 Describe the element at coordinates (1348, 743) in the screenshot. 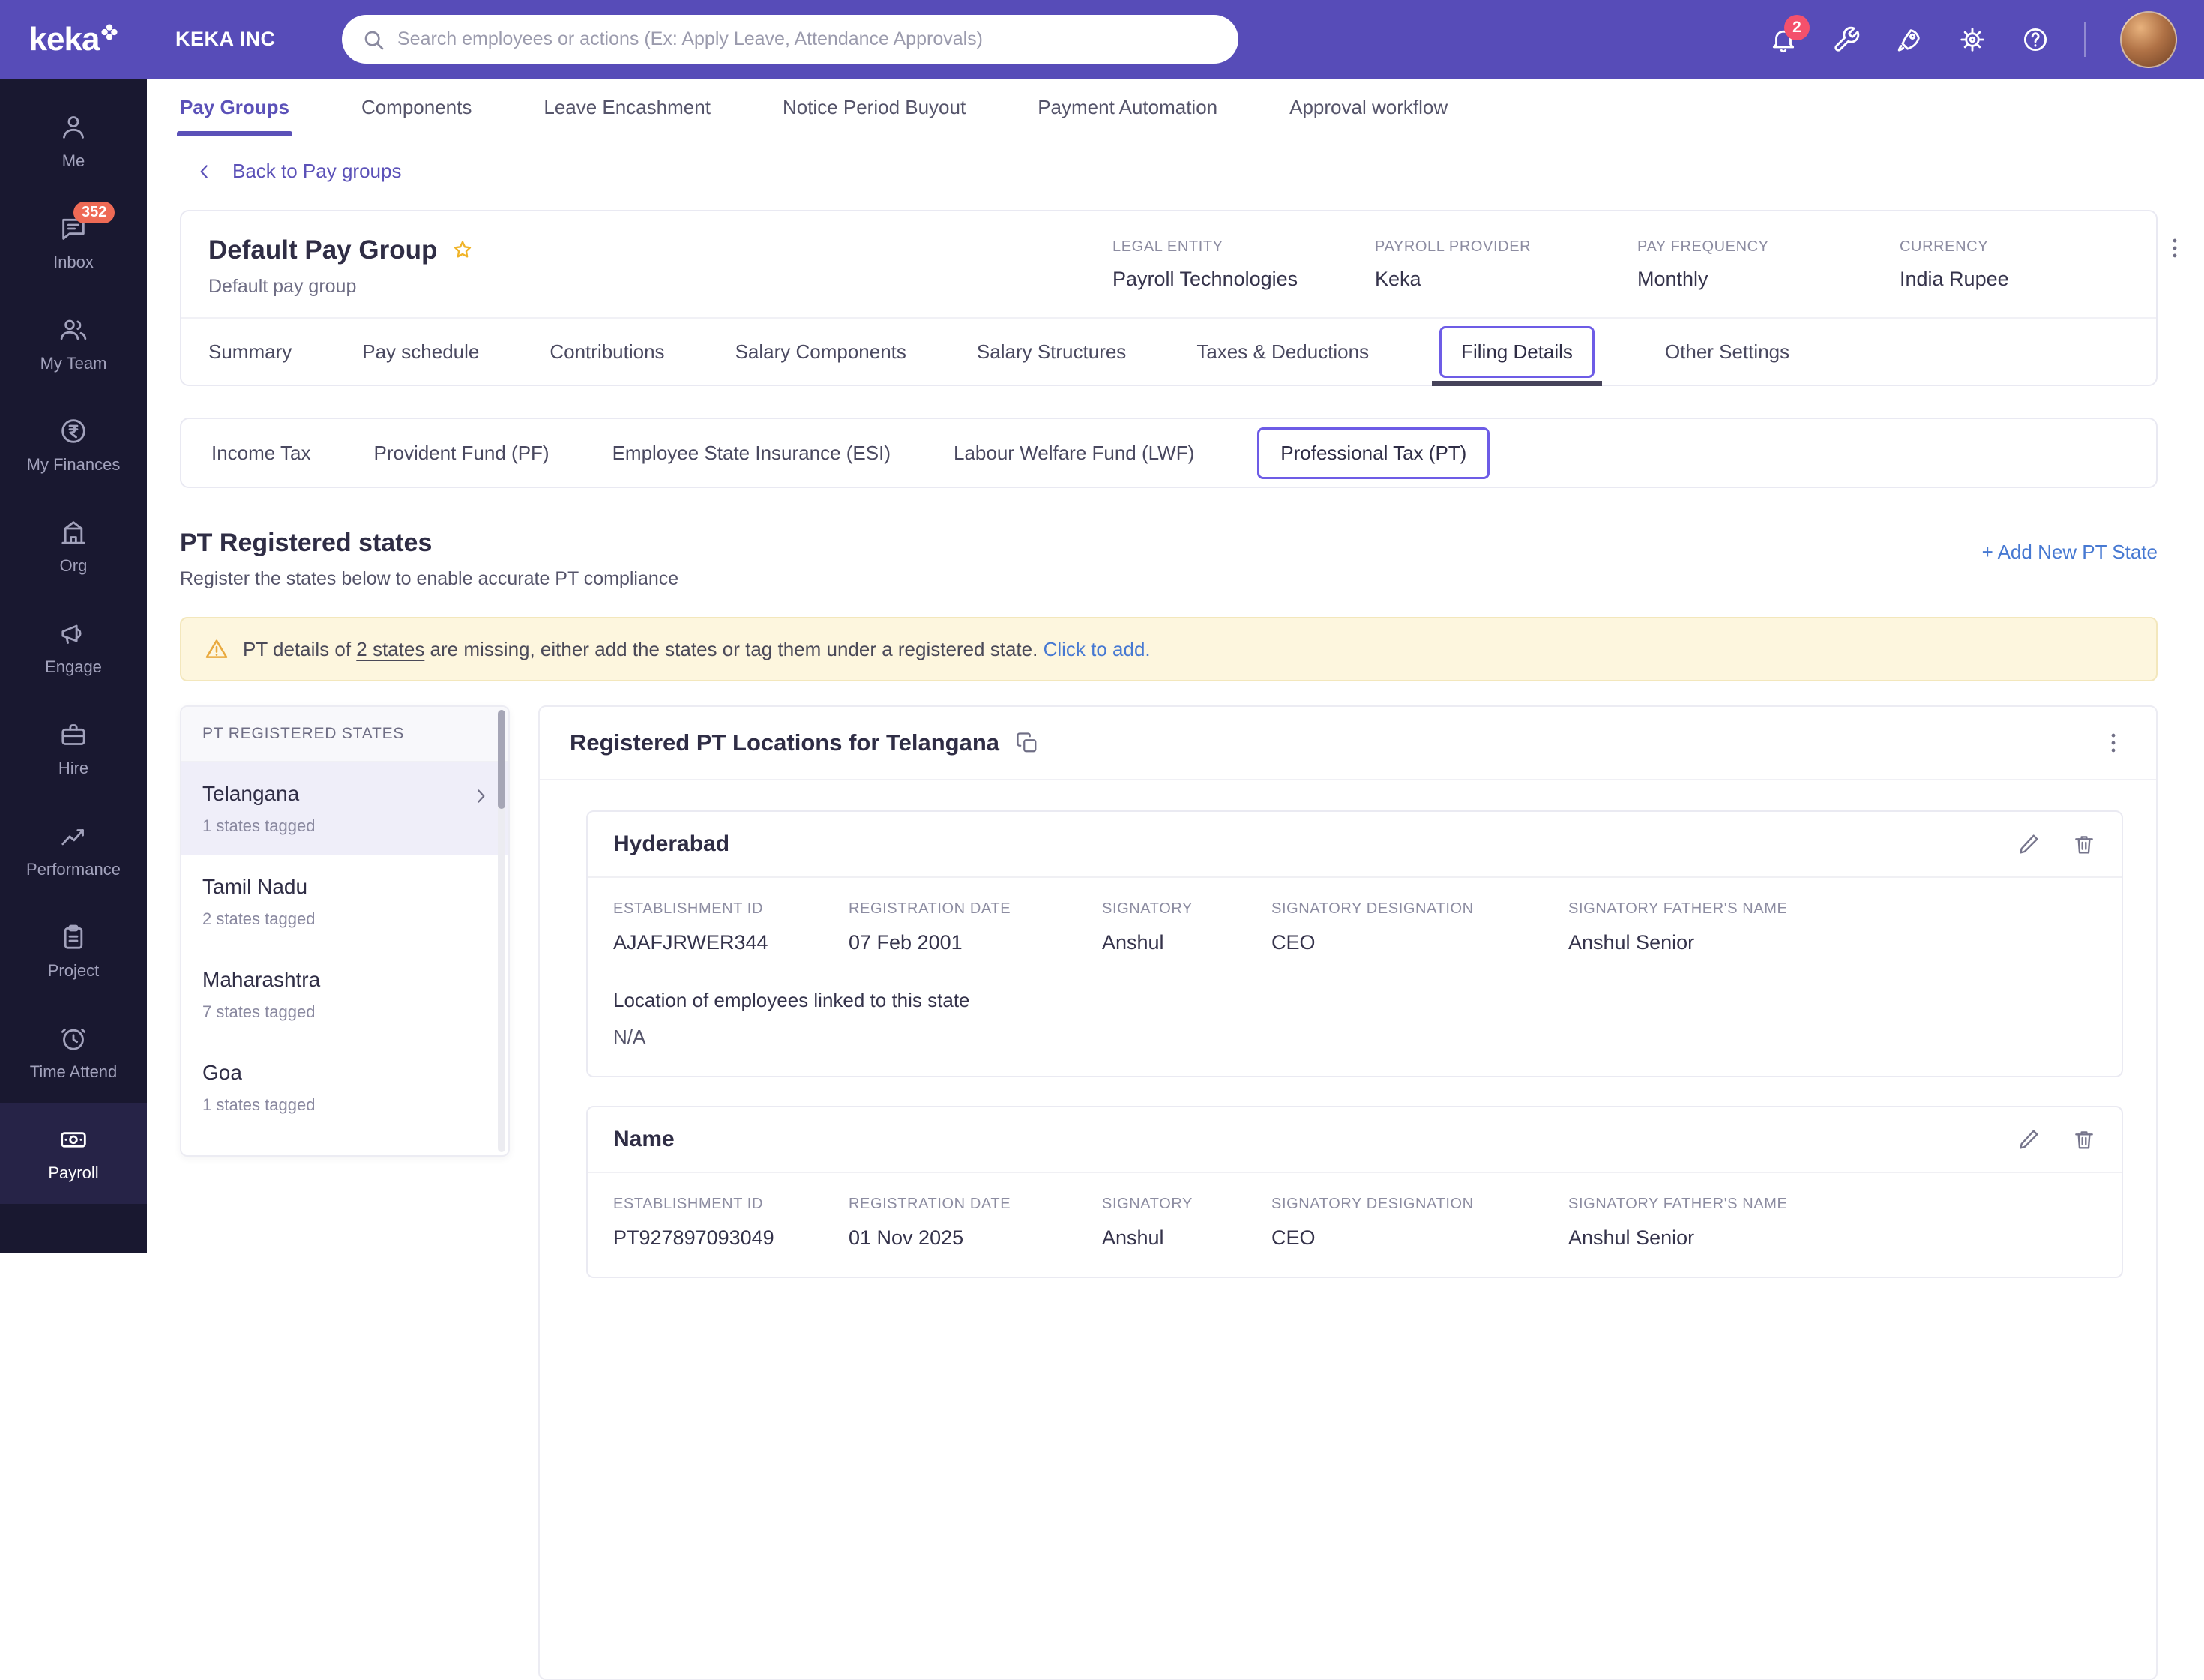

I see `locations-panel-header: Registered PT Locations for Telangana` at that location.